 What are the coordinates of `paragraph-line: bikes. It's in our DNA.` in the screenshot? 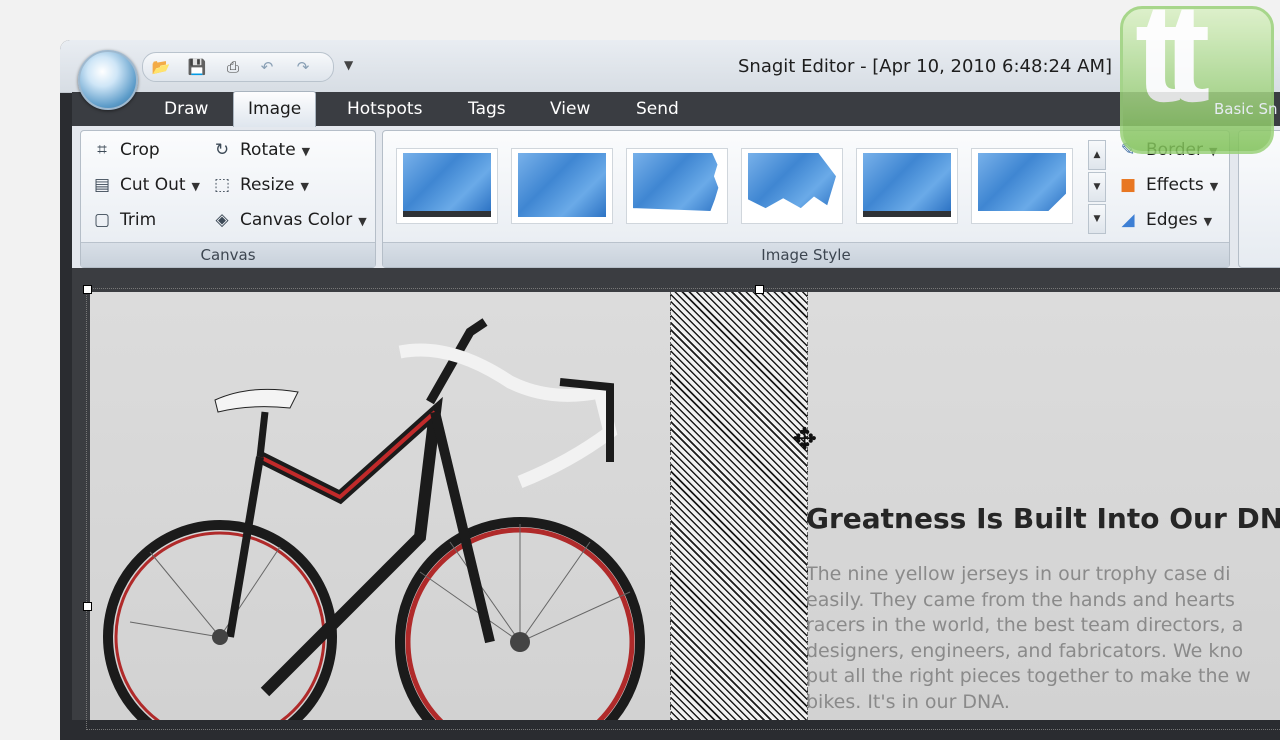 It's located at (908, 701).